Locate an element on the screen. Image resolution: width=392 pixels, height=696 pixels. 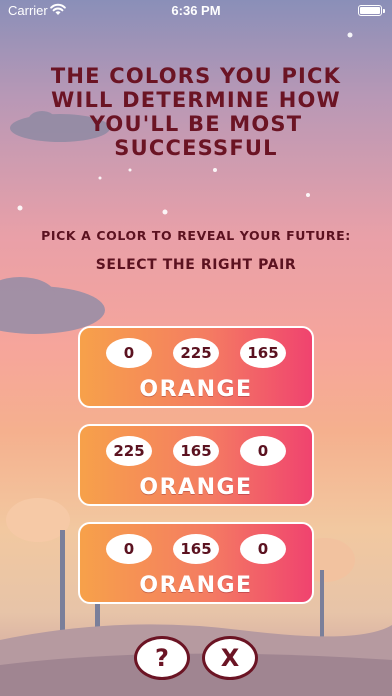
close-button: X is located at coordinates (230, 658).